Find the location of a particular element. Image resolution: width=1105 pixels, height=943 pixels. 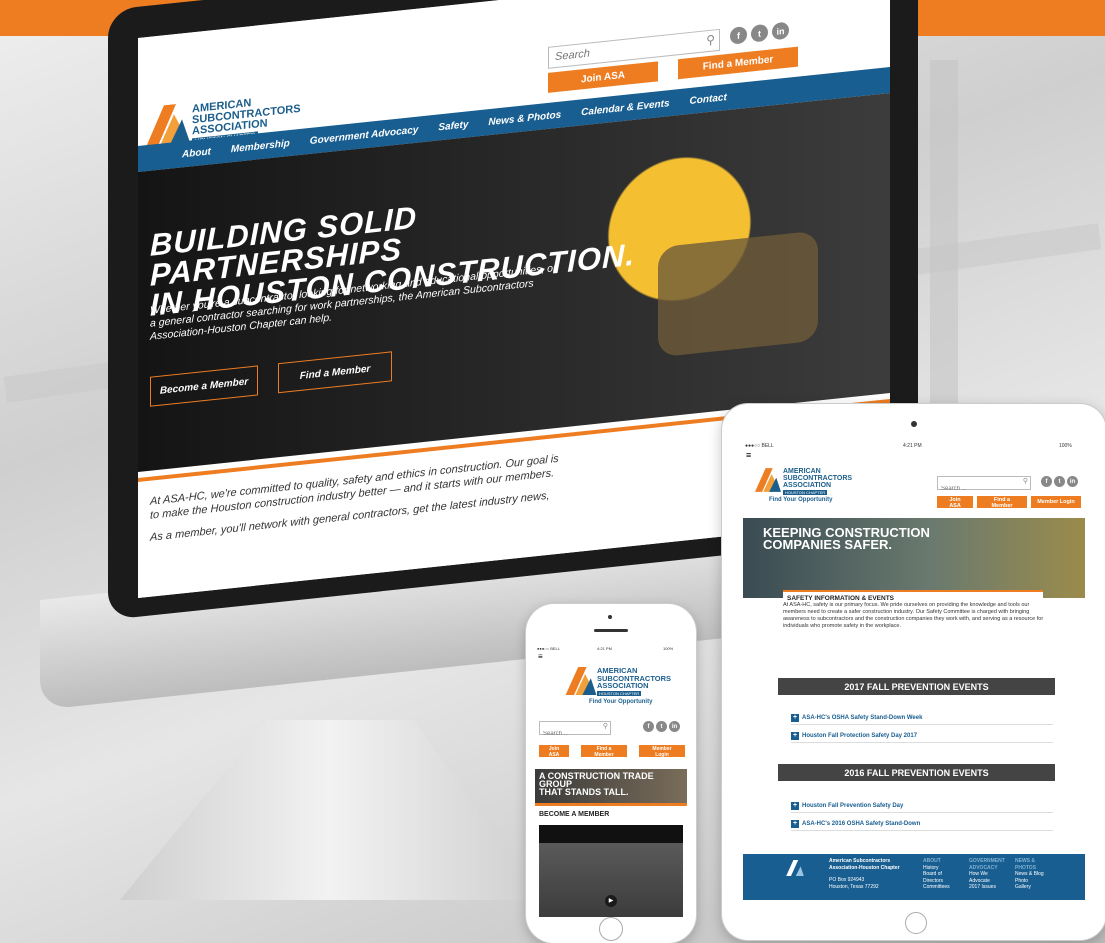

phone-camera is located at coordinates (610, 617).